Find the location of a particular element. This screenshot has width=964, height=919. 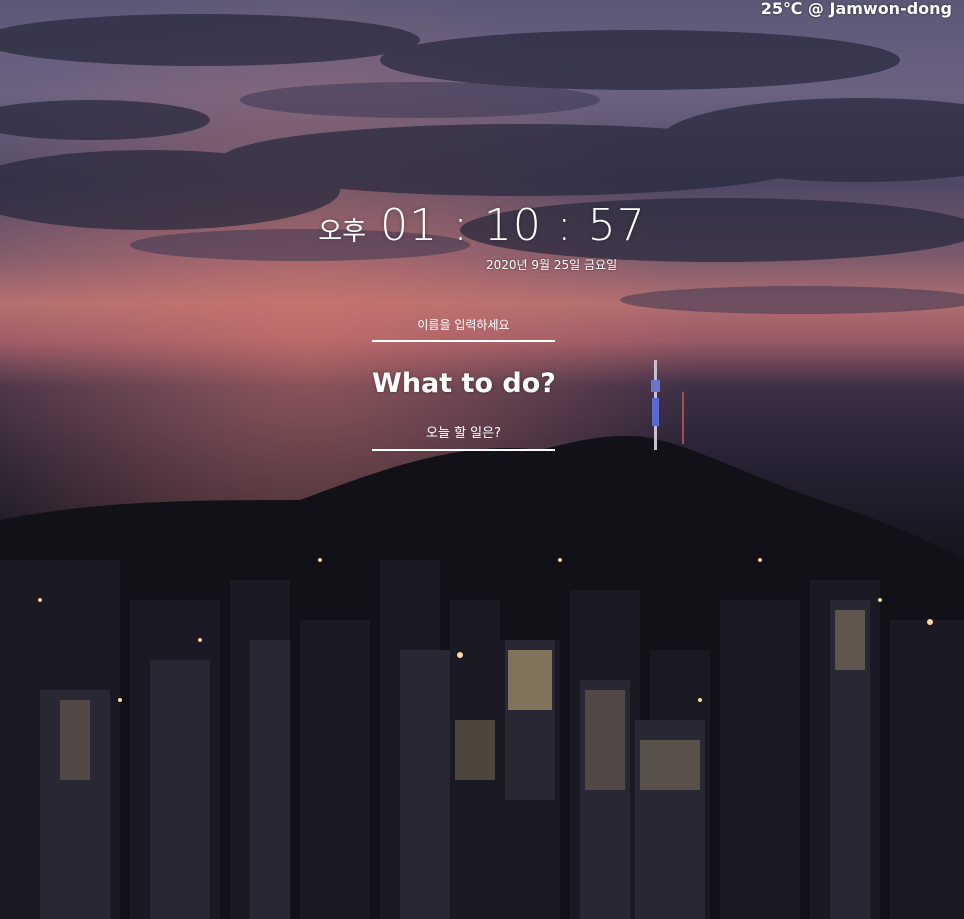

clock-display: 오후 01 : 10 : 57 is located at coordinates (481, 225).